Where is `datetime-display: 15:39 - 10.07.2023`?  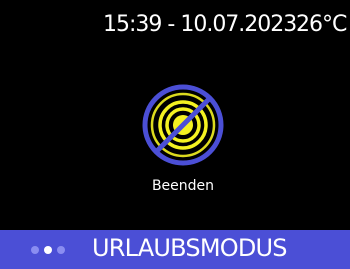 datetime-display: 15:39 - 10.07.2023 is located at coordinates (200, 24).